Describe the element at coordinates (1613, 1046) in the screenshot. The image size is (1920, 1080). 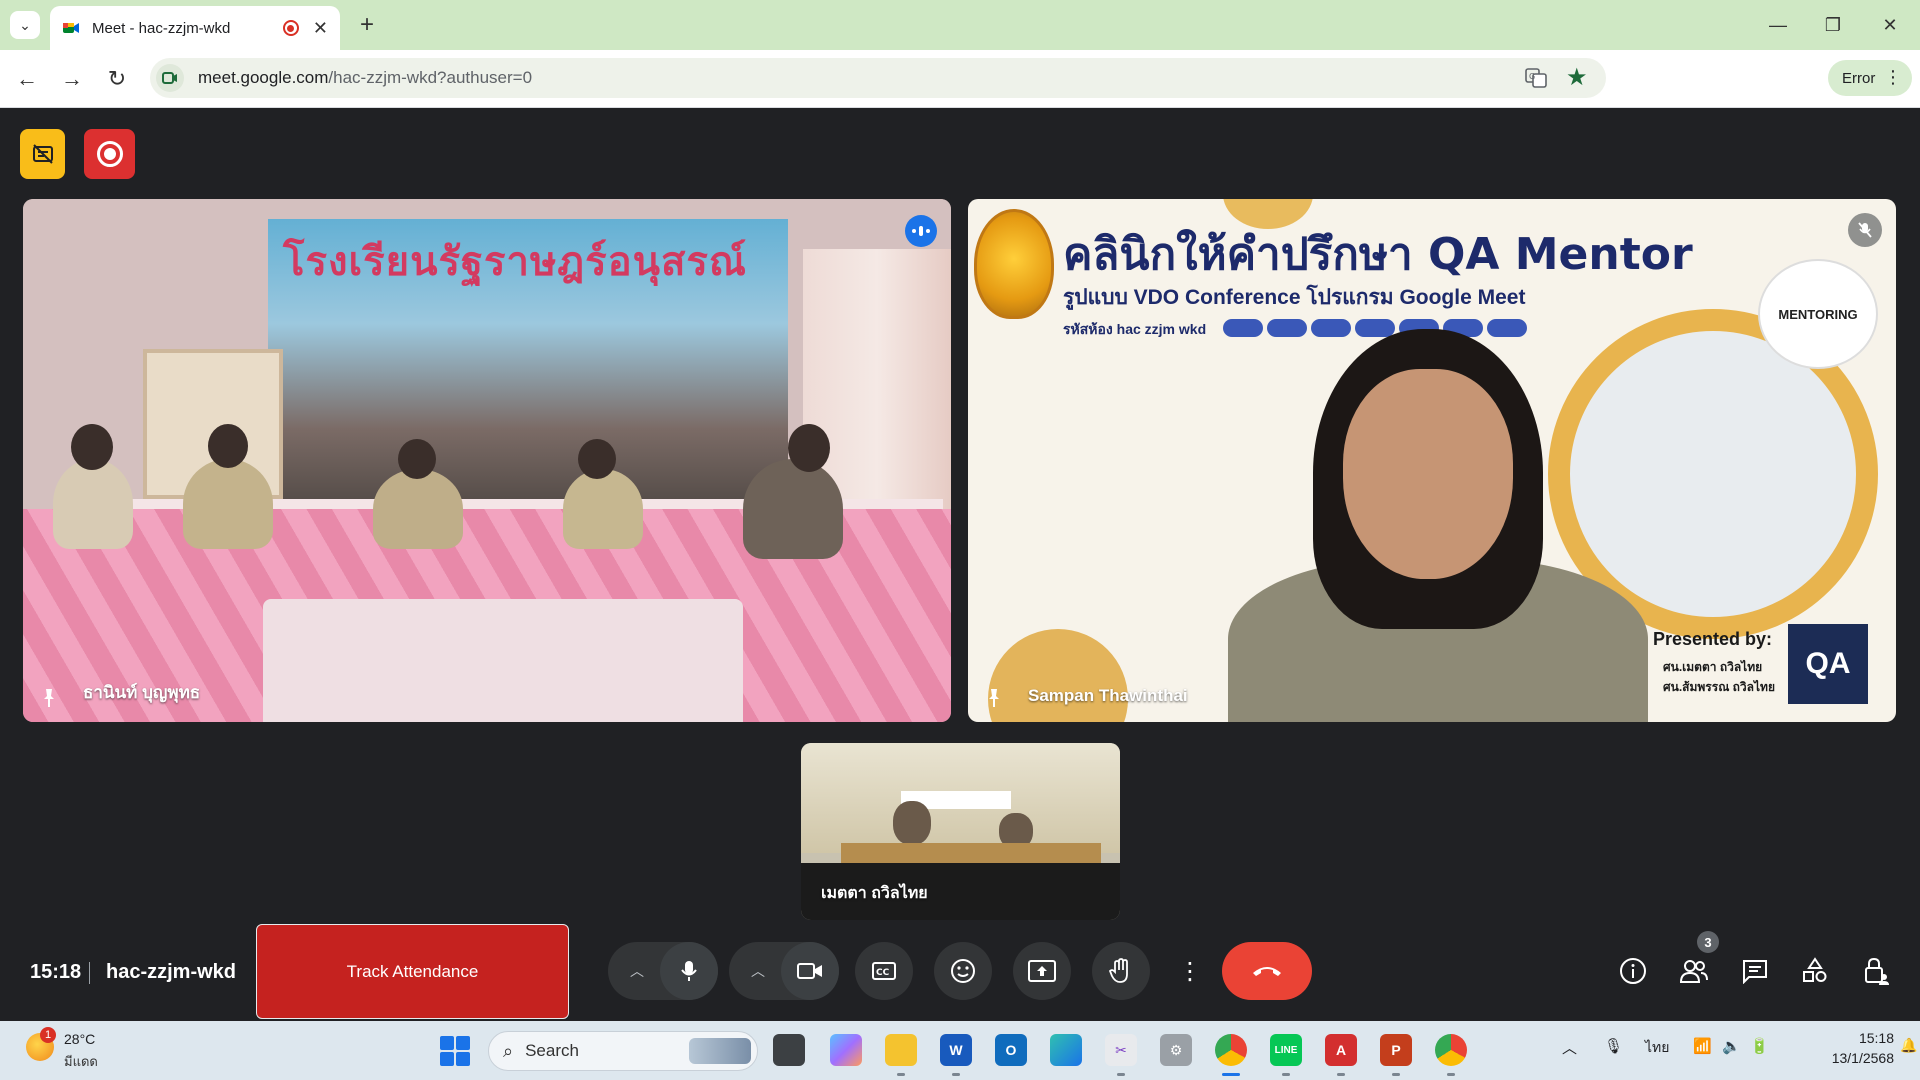
I see `microphone-tray-icon: 🎙` at that location.